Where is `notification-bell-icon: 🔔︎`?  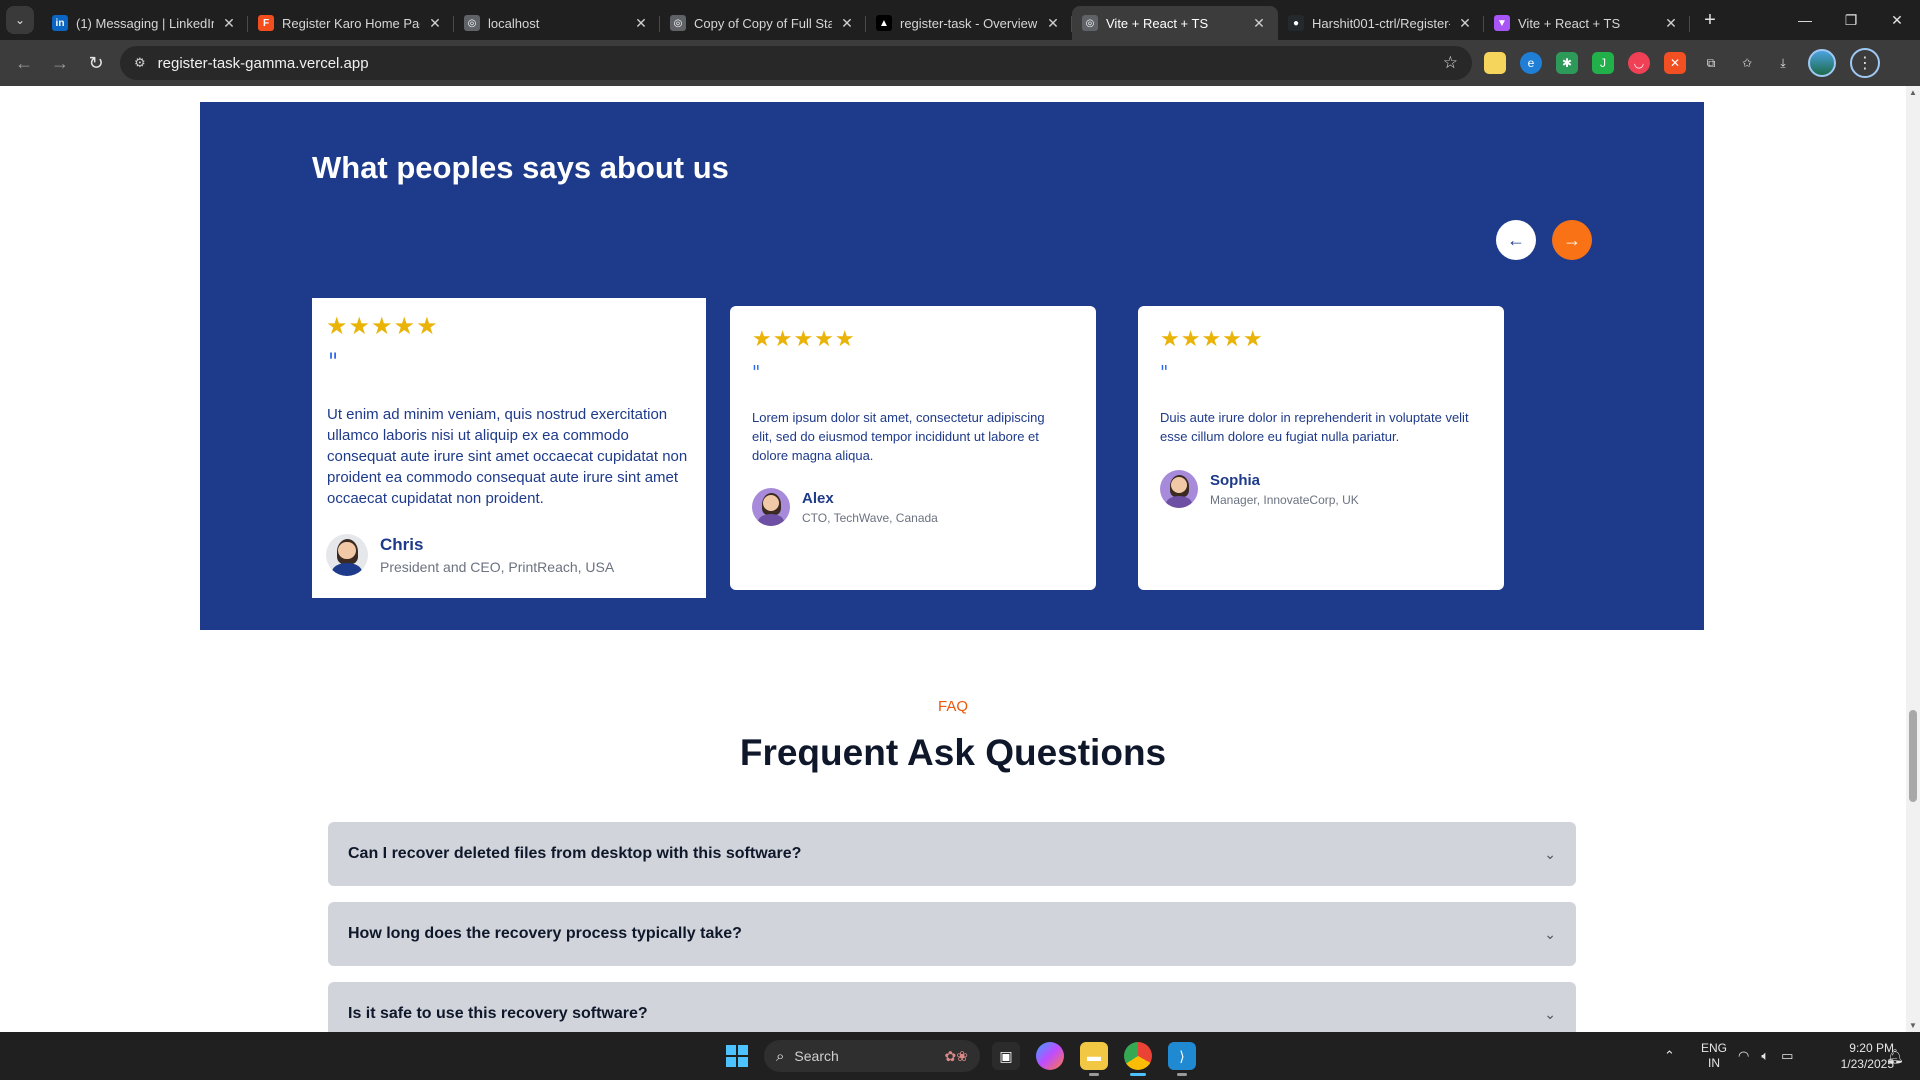 notification-bell-icon: 🔔︎ is located at coordinates (1895, 1056).